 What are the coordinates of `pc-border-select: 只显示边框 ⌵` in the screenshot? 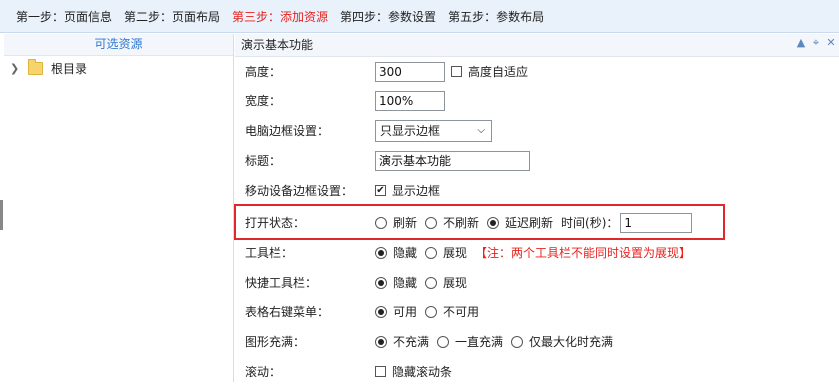 It's located at (433, 130).